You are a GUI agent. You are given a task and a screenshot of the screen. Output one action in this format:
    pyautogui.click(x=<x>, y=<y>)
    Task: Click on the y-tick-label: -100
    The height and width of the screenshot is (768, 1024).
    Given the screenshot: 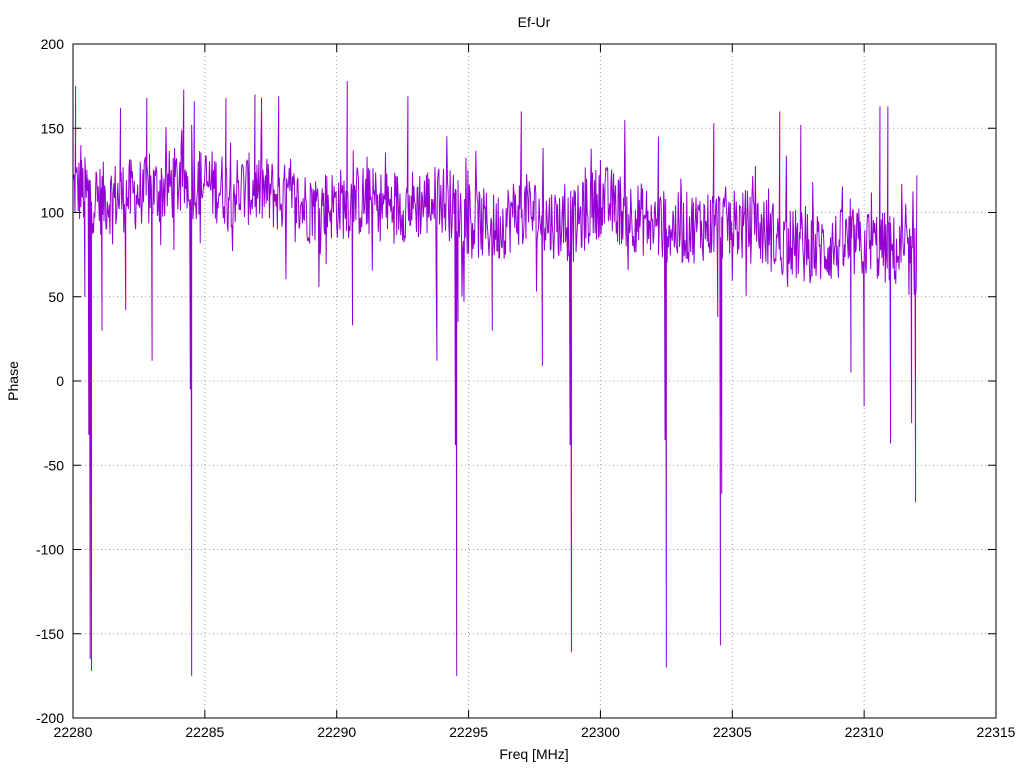 What is the action you would take?
    pyautogui.click(x=50, y=550)
    